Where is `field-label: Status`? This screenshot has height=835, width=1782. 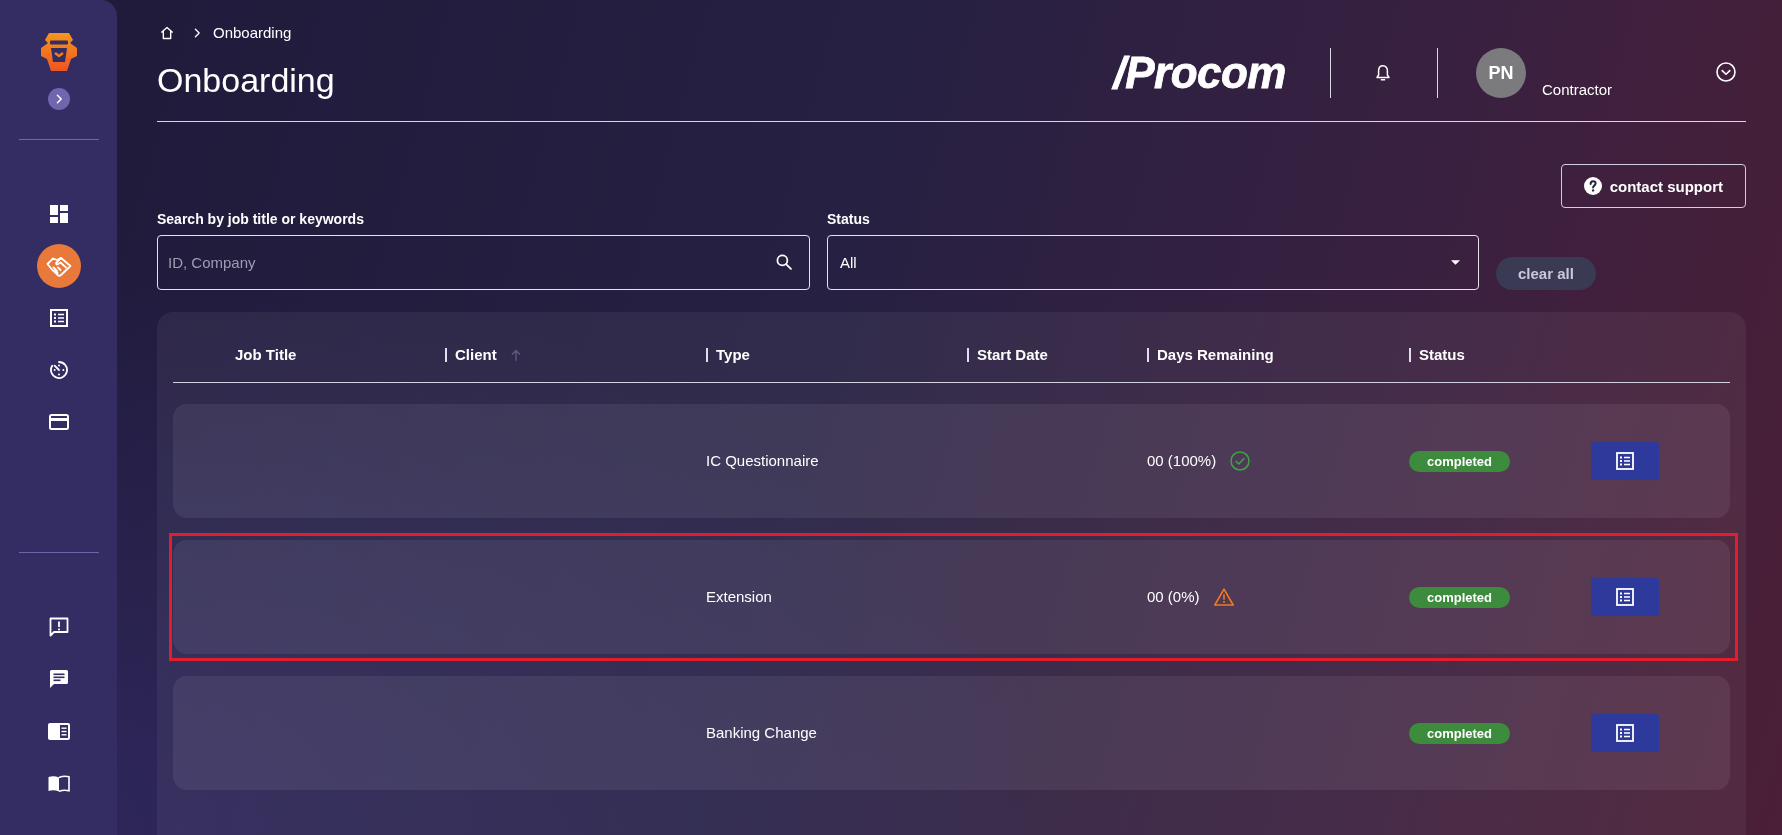 field-label: Status is located at coordinates (848, 219).